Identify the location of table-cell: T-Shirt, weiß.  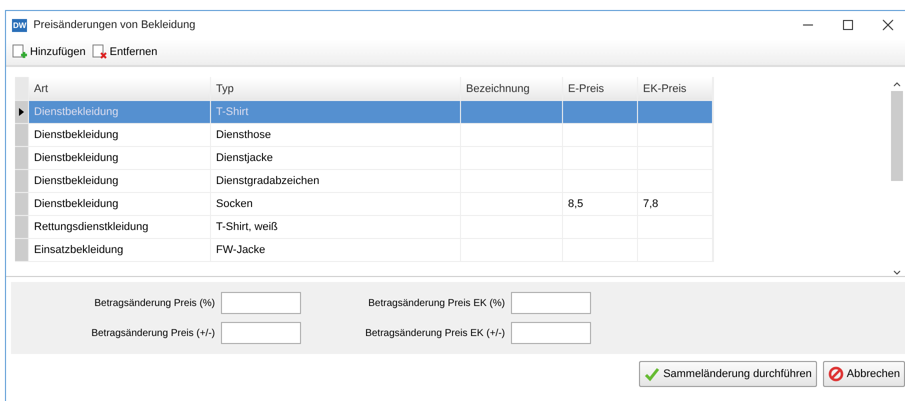
(247, 227).